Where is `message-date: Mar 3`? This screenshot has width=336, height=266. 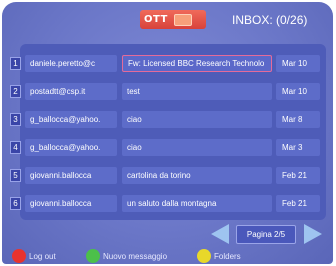 message-date: Mar 3 is located at coordinates (298, 147).